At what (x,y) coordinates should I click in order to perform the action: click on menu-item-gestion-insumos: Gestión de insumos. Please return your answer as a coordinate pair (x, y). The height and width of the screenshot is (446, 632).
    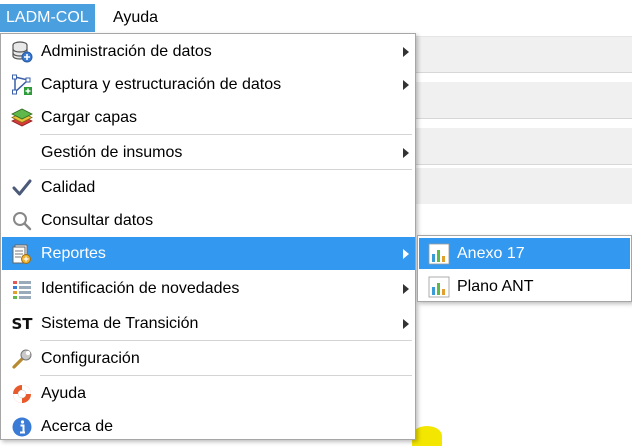
    Looking at the image, I should click on (208, 152).